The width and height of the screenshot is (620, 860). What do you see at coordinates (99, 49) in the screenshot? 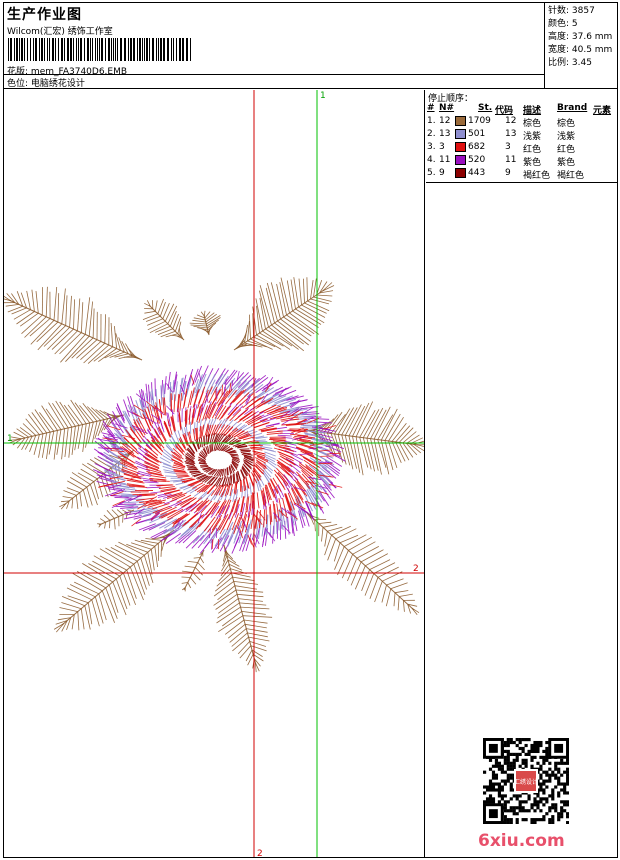
I see `barcode` at bounding box center [99, 49].